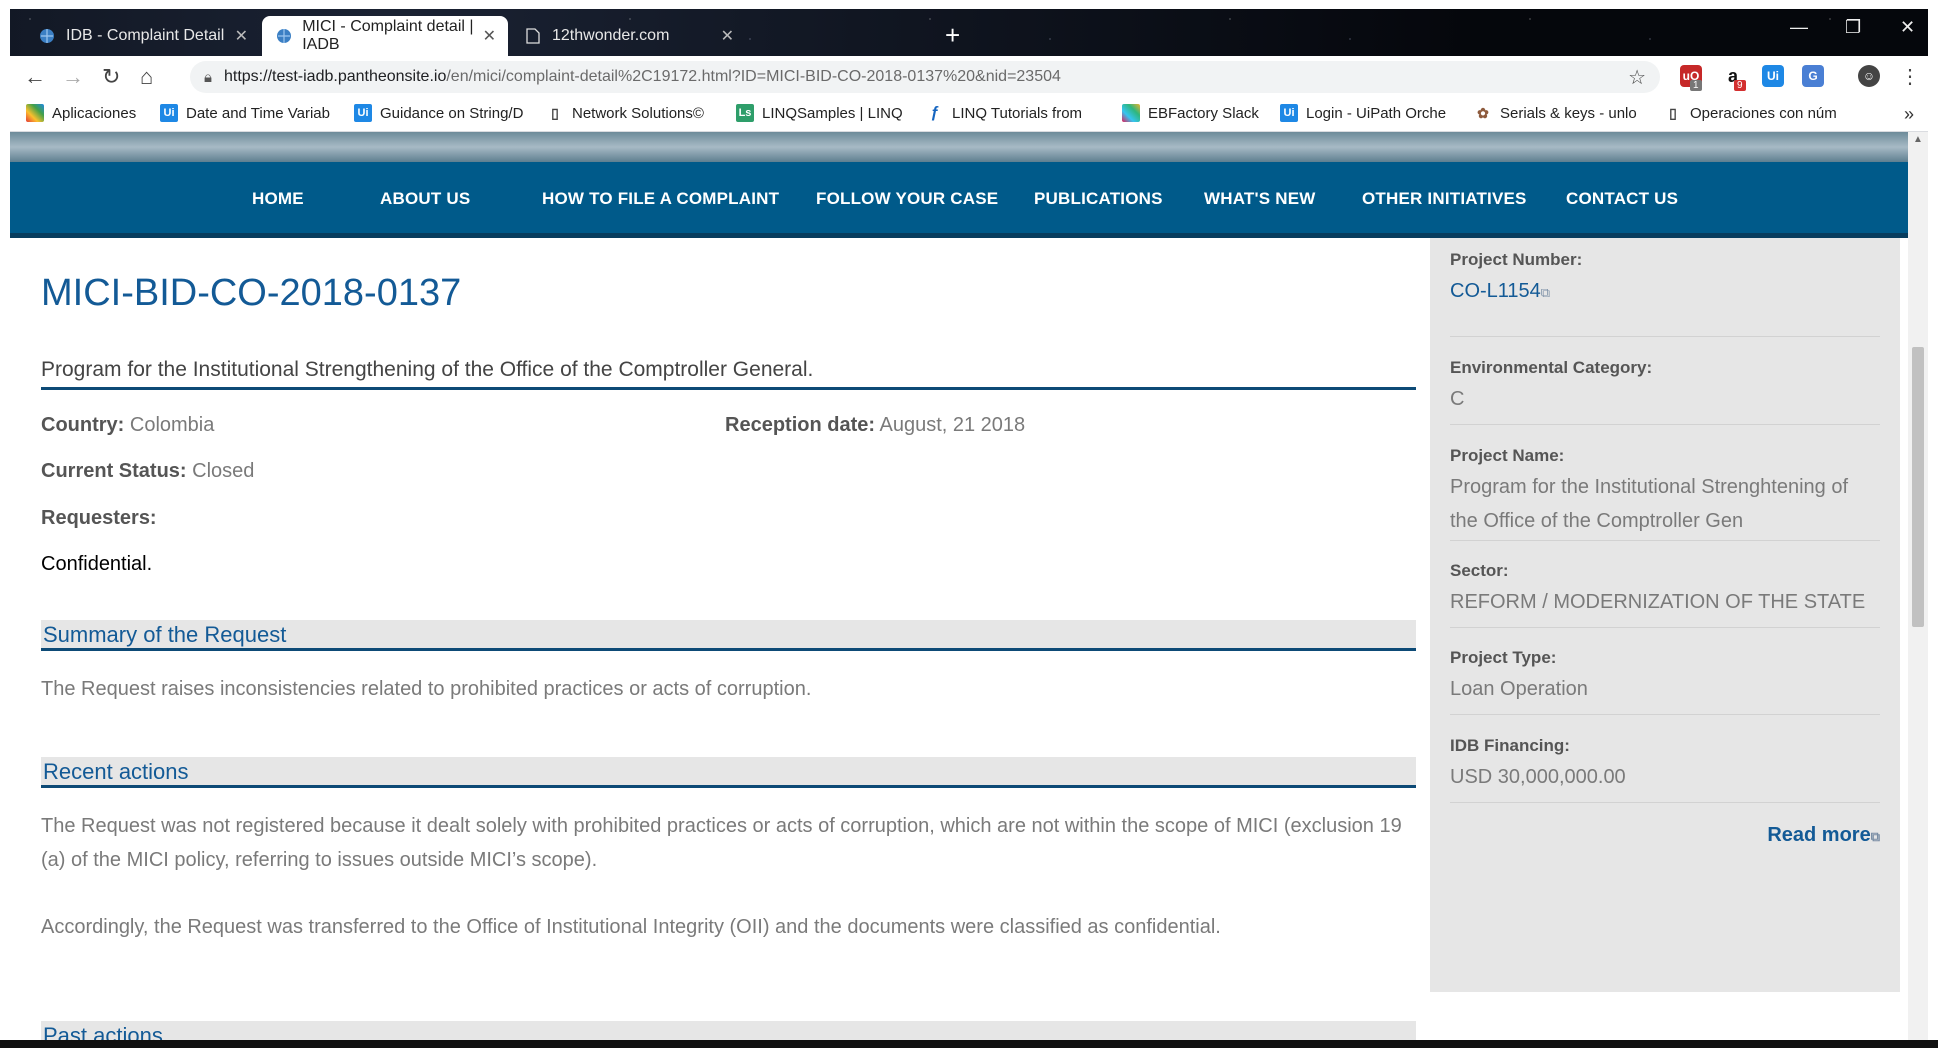 This screenshot has width=1938, height=1048. Describe the element at coordinates (1503, 657) in the screenshot. I see `project-type-label: Project Type:` at that location.